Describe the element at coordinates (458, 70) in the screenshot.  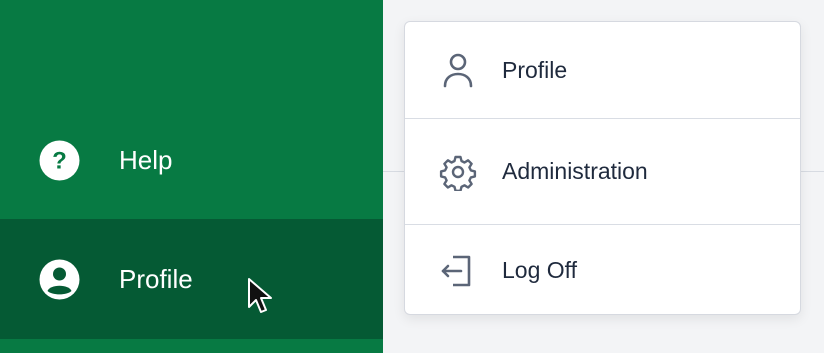
I see `user-icon` at that location.